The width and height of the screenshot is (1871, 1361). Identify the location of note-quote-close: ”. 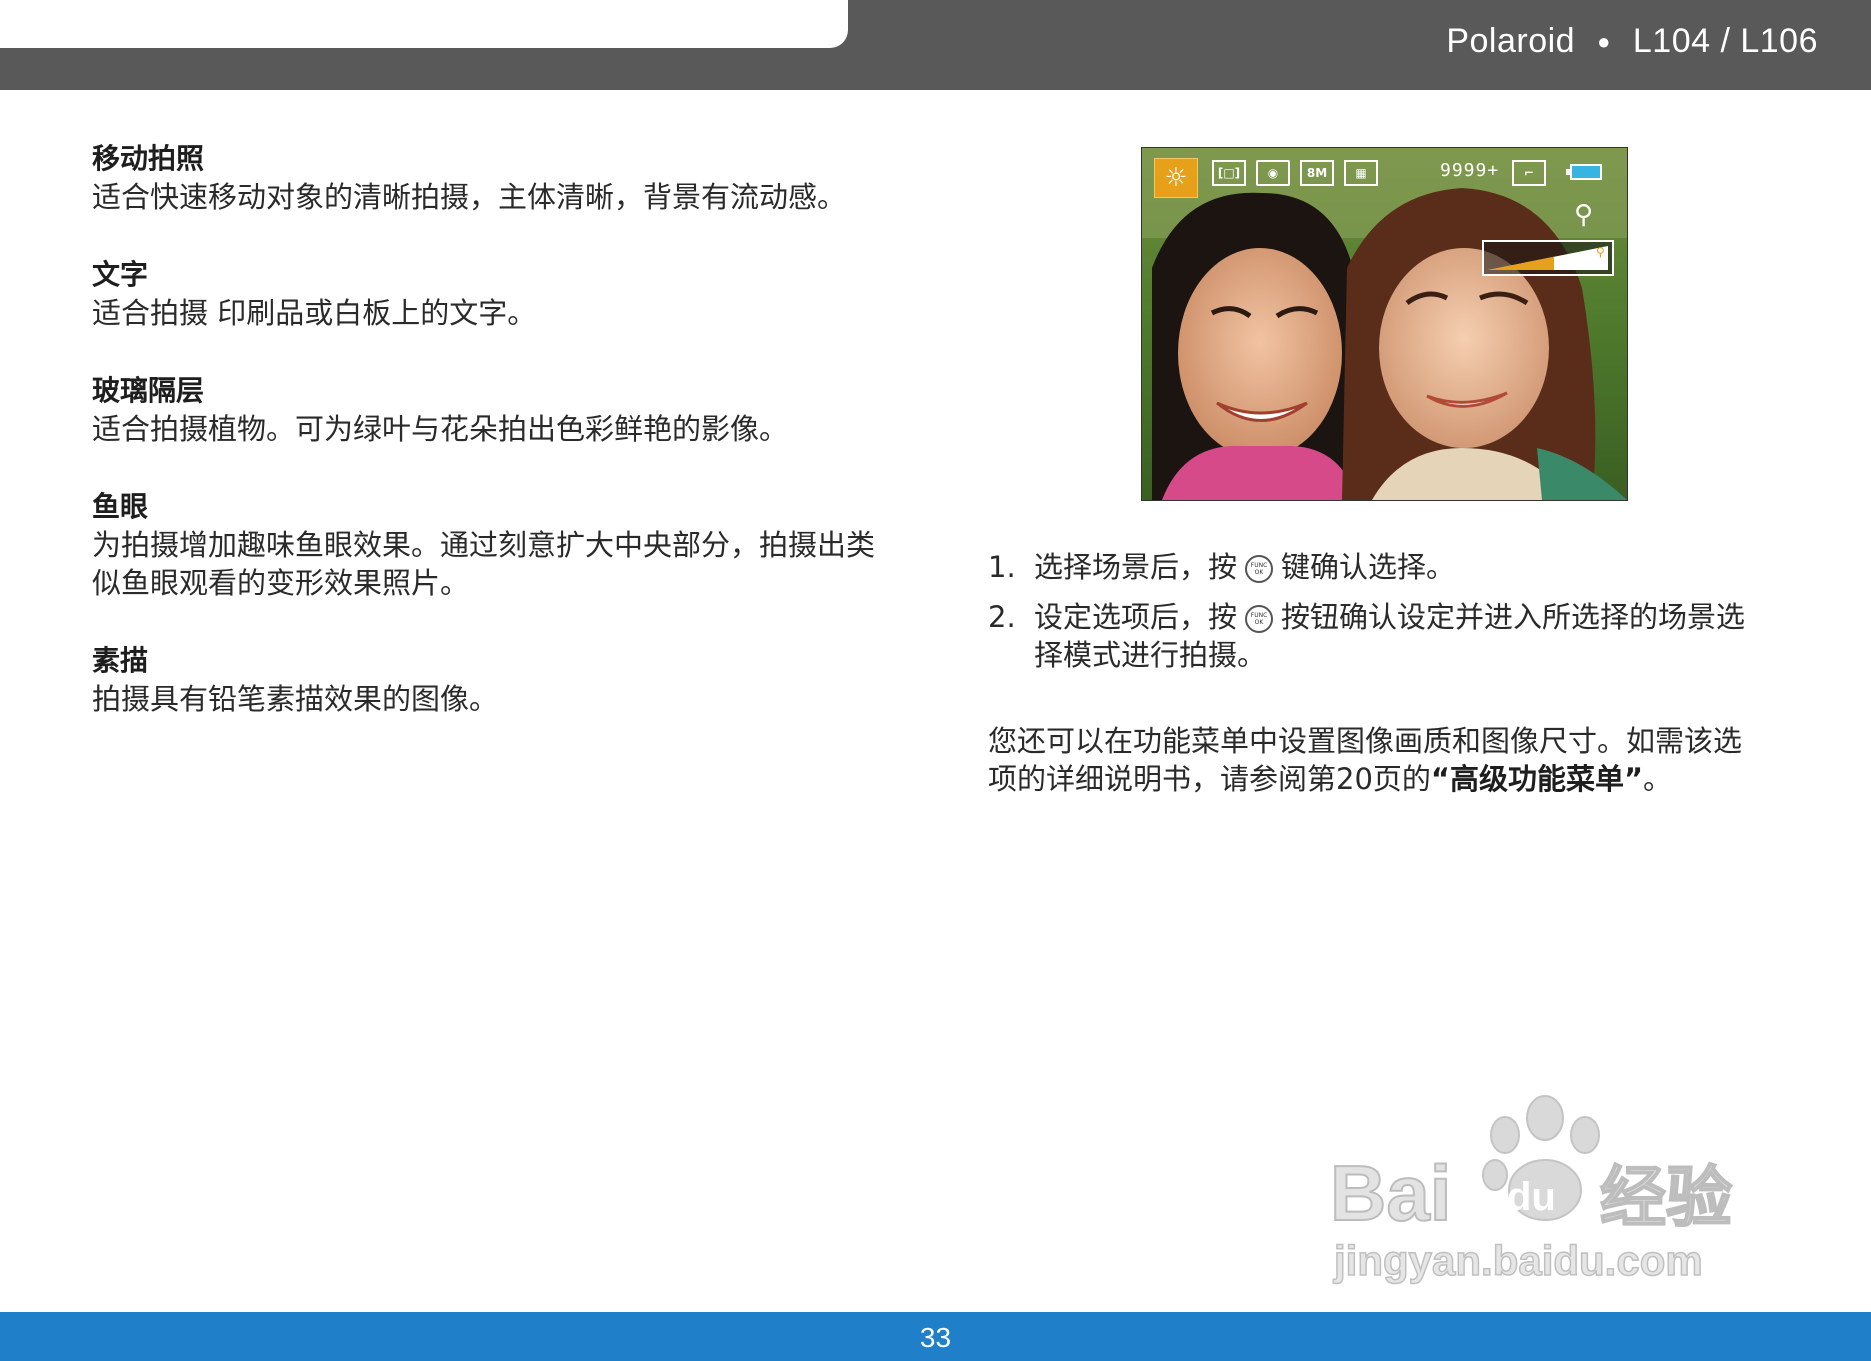
(1633, 779).